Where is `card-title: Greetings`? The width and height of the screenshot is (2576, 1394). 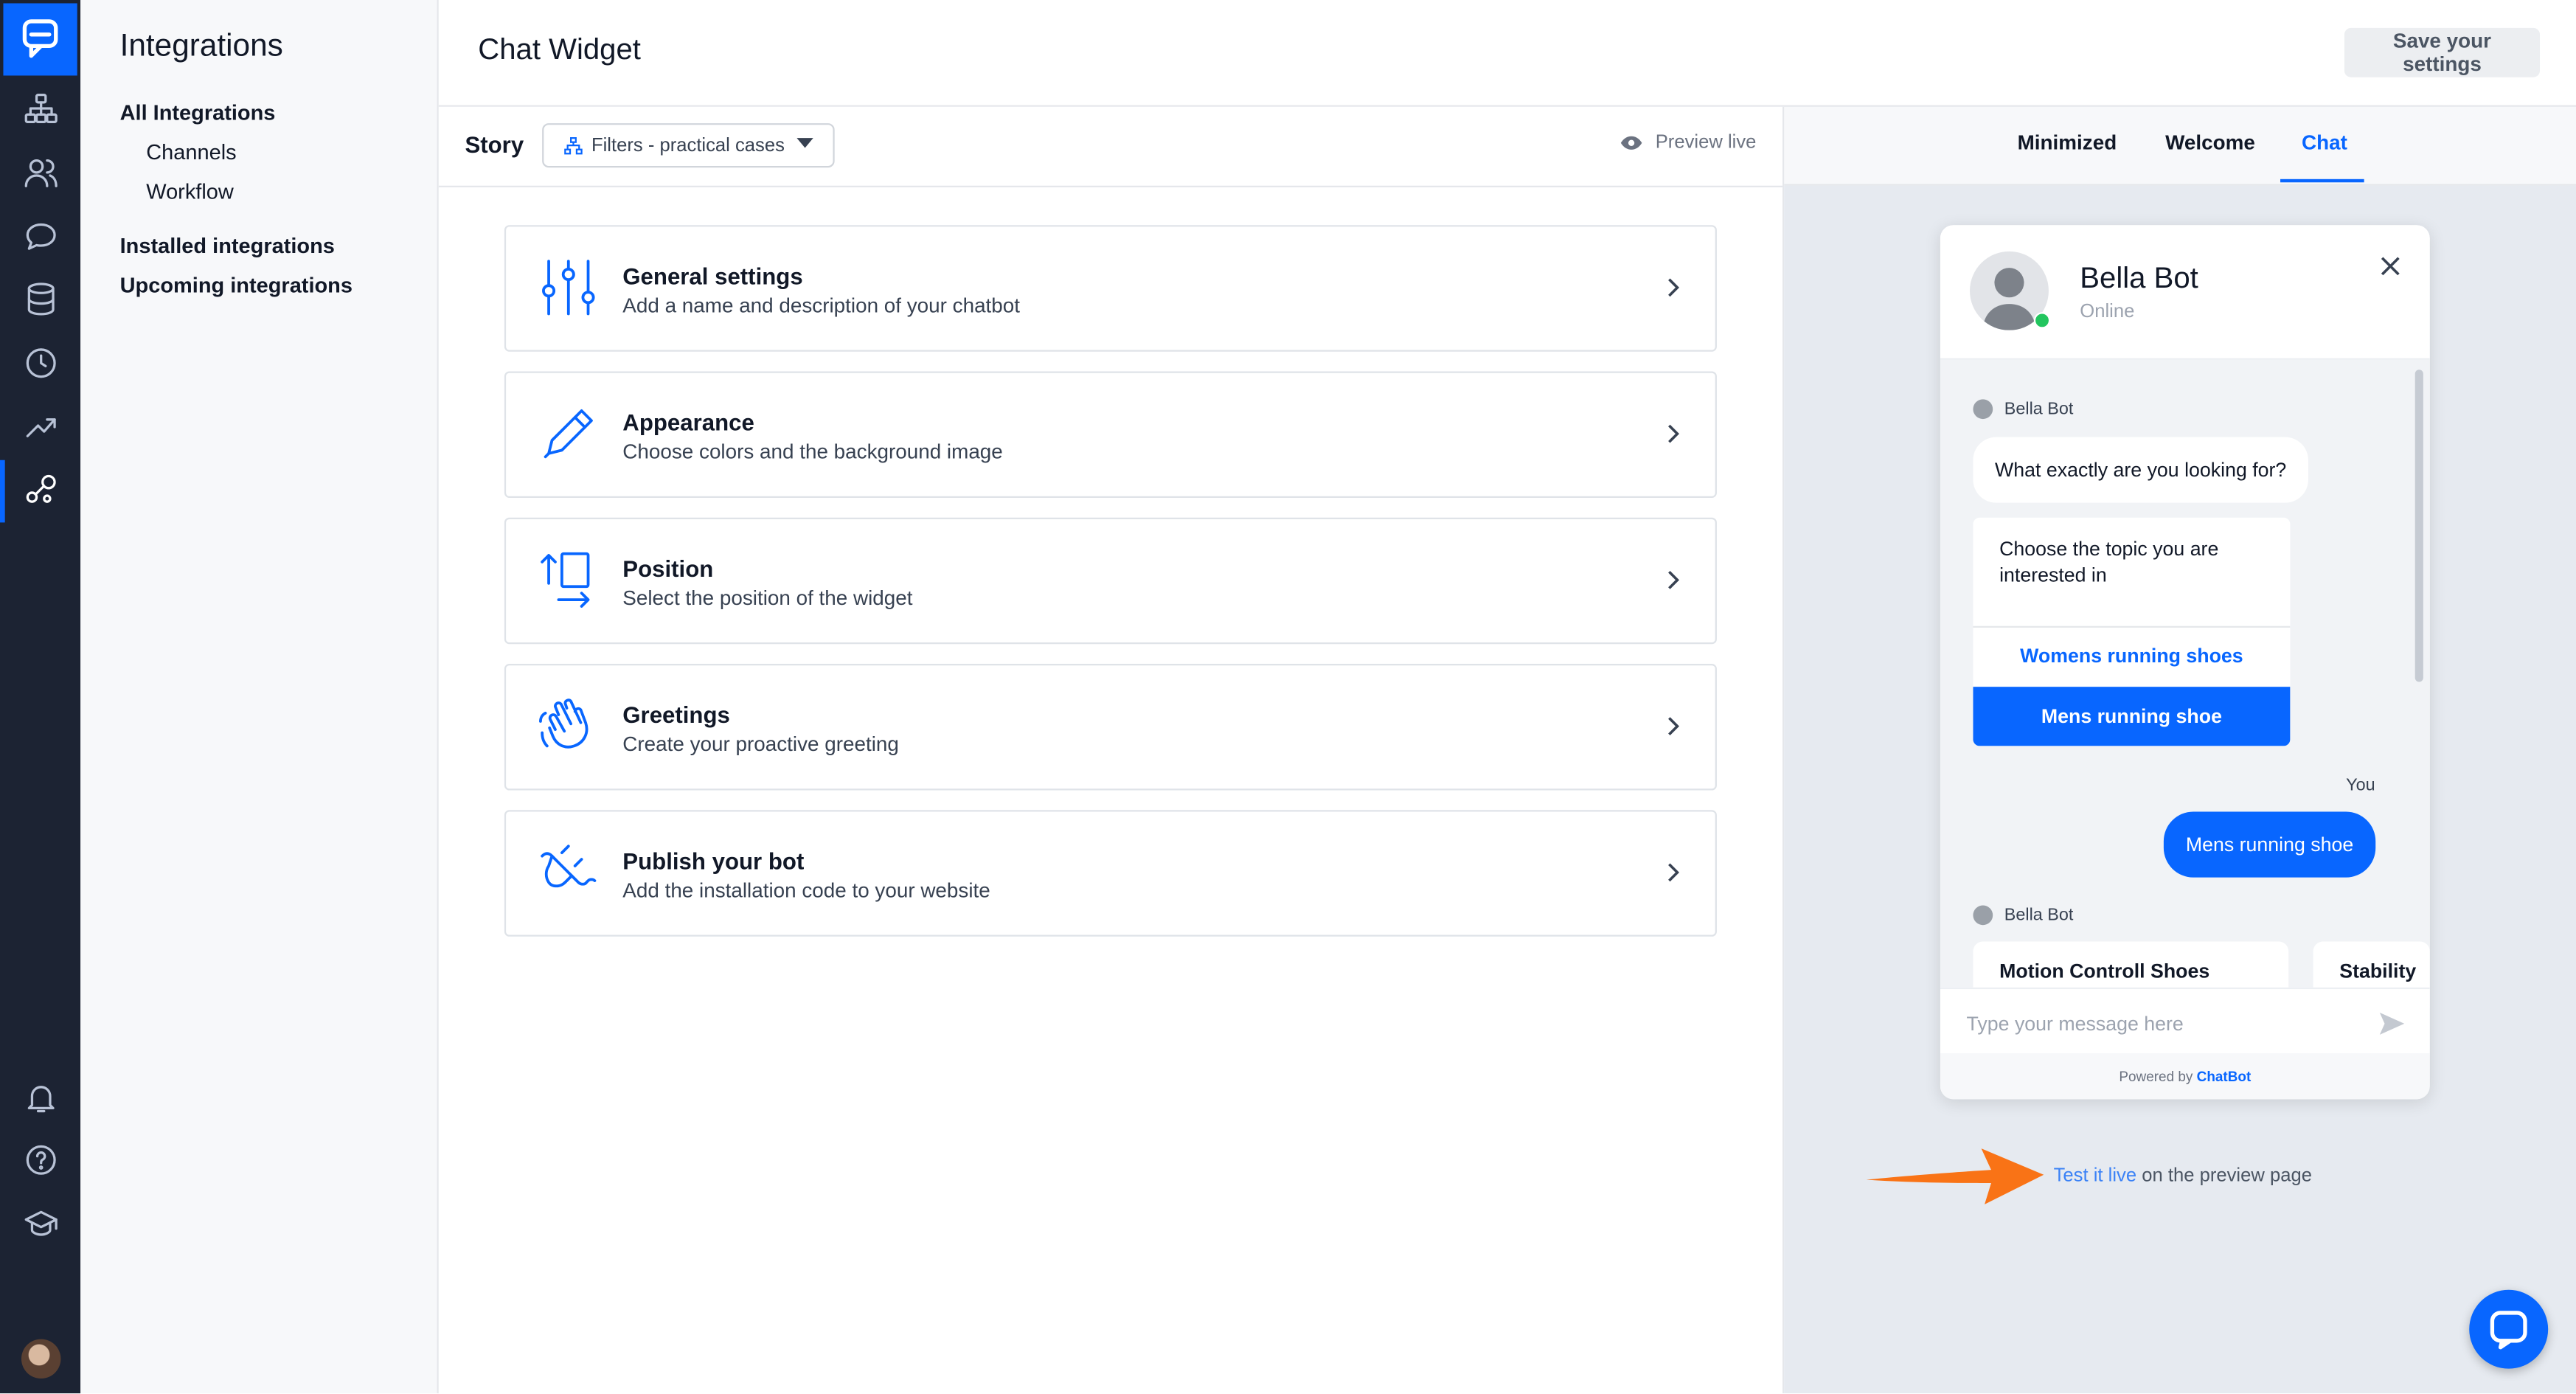
card-title: Greetings is located at coordinates (676, 714).